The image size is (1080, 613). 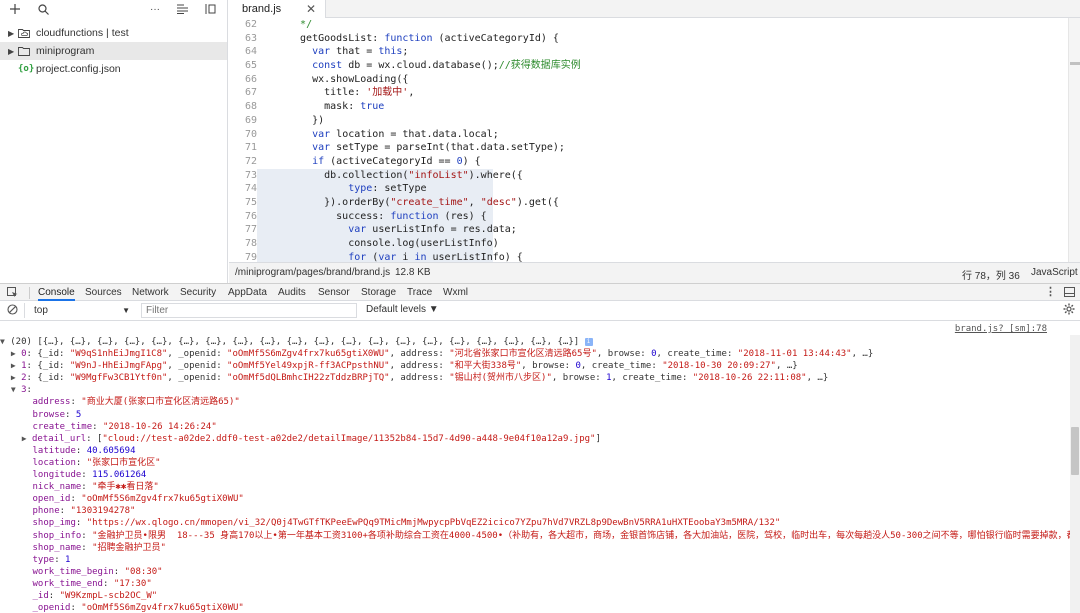 What do you see at coordinates (419, 292) in the screenshot?
I see `tab-trace: Trace` at bounding box center [419, 292].